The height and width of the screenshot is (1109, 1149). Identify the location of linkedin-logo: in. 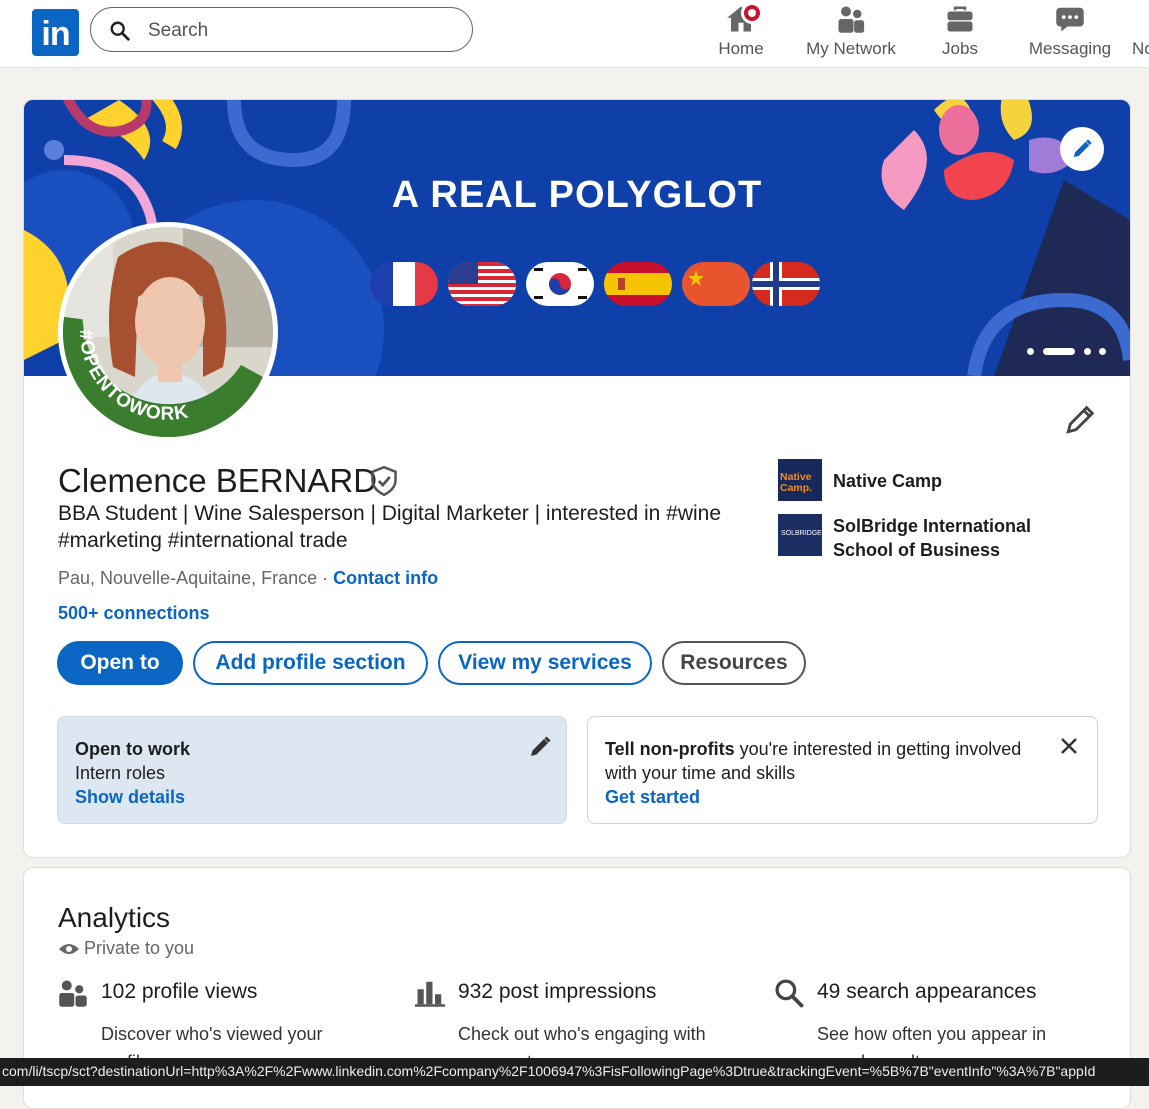
(55, 32).